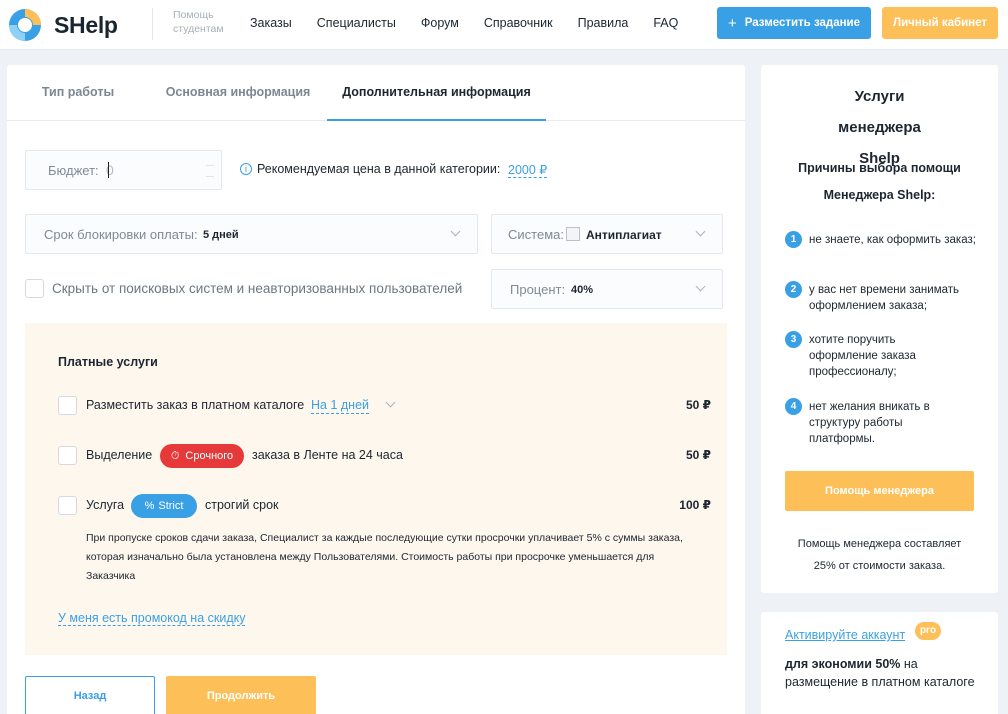  What do you see at coordinates (528, 170) in the screenshot?
I see `recommended-price-link: 2000 ₽` at bounding box center [528, 170].